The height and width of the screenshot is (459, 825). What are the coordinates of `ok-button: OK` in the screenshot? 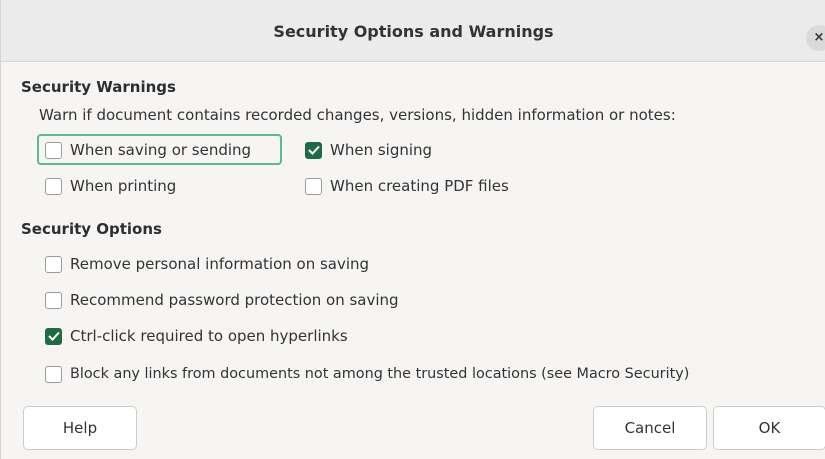 It's located at (769, 428).